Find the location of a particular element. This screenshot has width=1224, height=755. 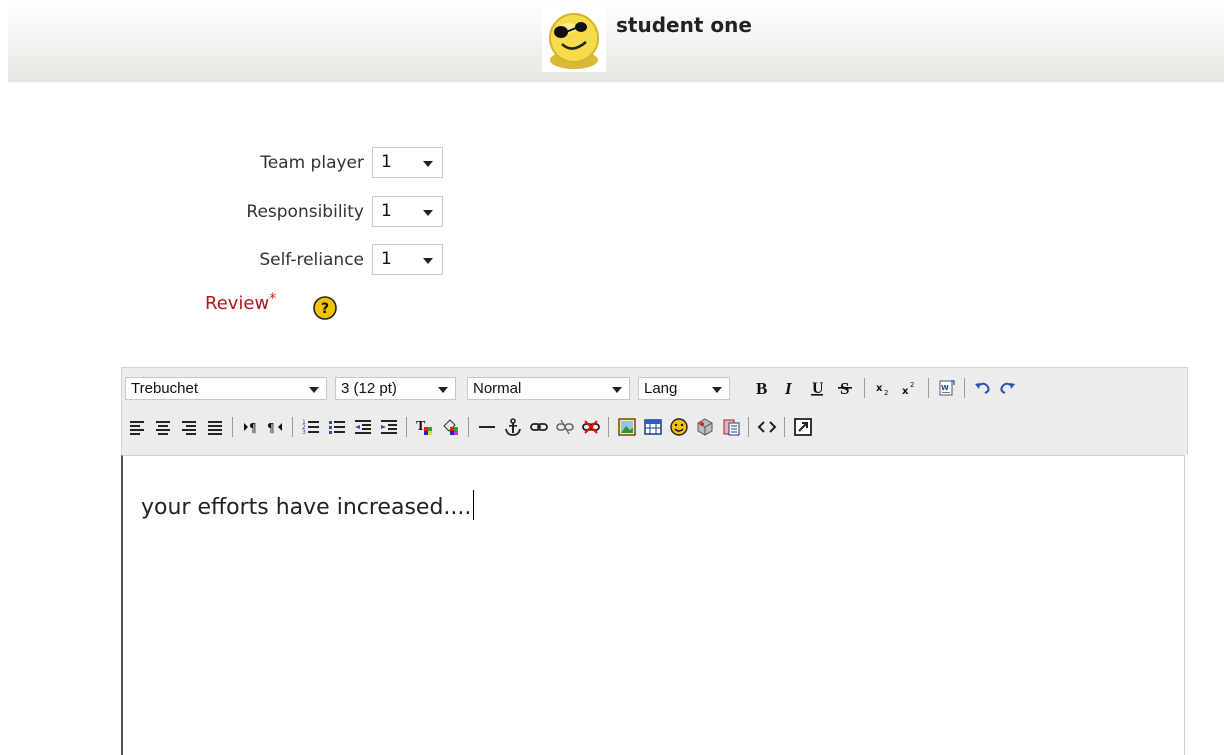

fullscreen-icon is located at coordinates (803, 427).